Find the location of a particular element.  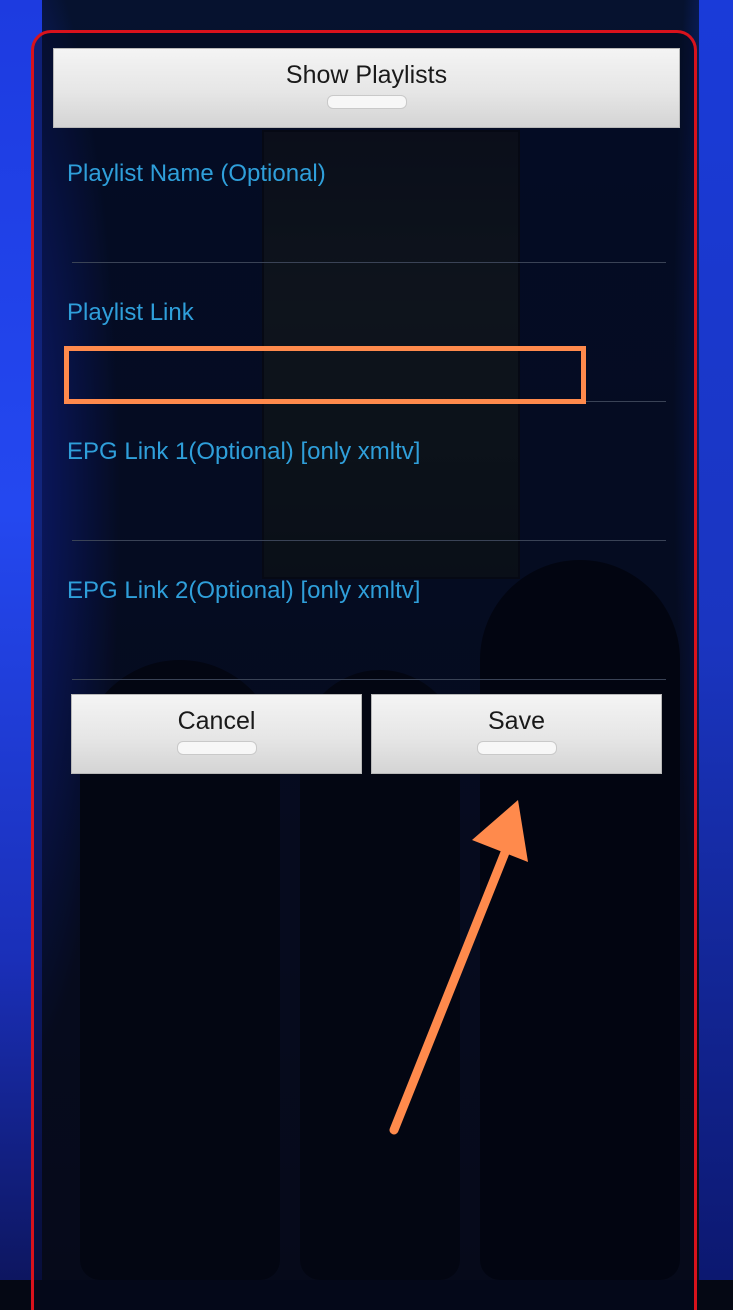

save-label: Save is located at coordinates (516, 721).